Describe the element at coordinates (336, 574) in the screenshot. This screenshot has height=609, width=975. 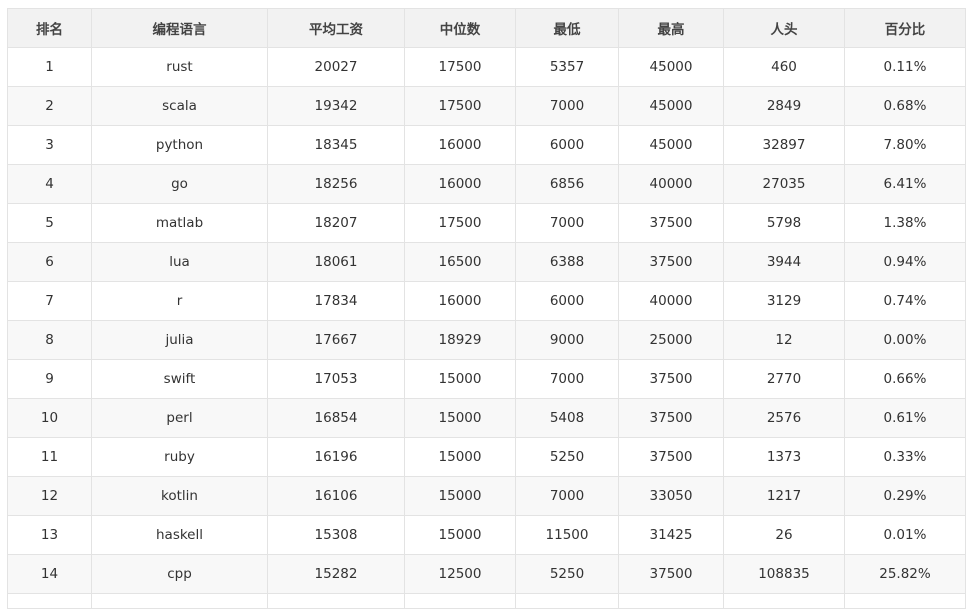
I see `avg-salary-cell: 15282` at that location.